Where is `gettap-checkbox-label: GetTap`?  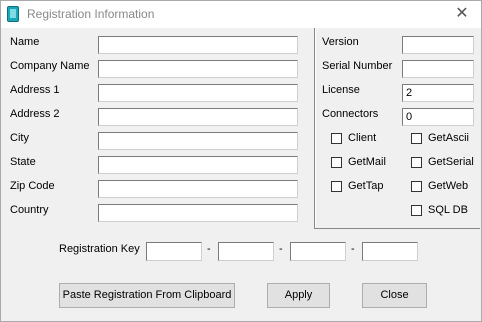
gettap-checkbox-label: GetTap is located at coordinates (366, 186).